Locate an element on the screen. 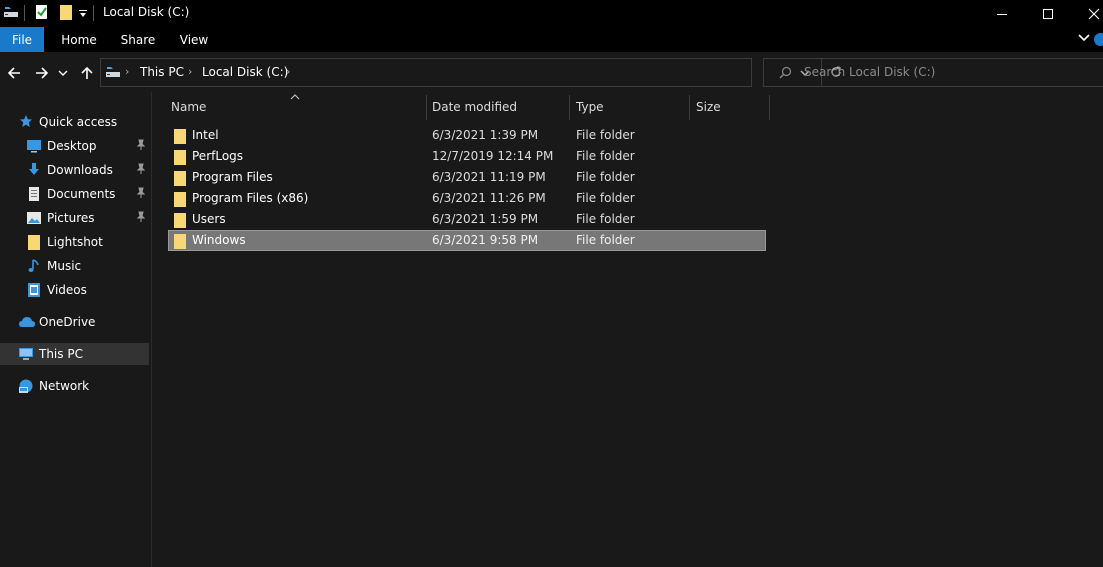 The image size is (1103, 567). table-row: Intel 6/3/2021 1:39 PM File folder is located at coordinates (467, 135).